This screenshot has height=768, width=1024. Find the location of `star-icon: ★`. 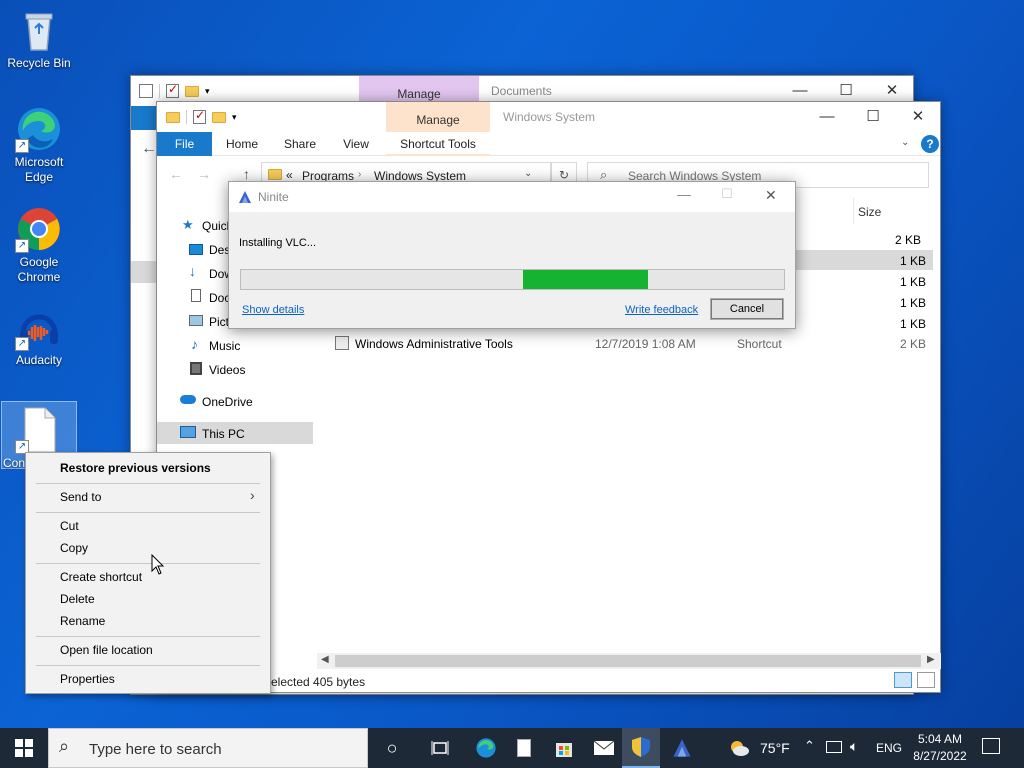

star-icon: ★ is located at coordinates (188, 224).